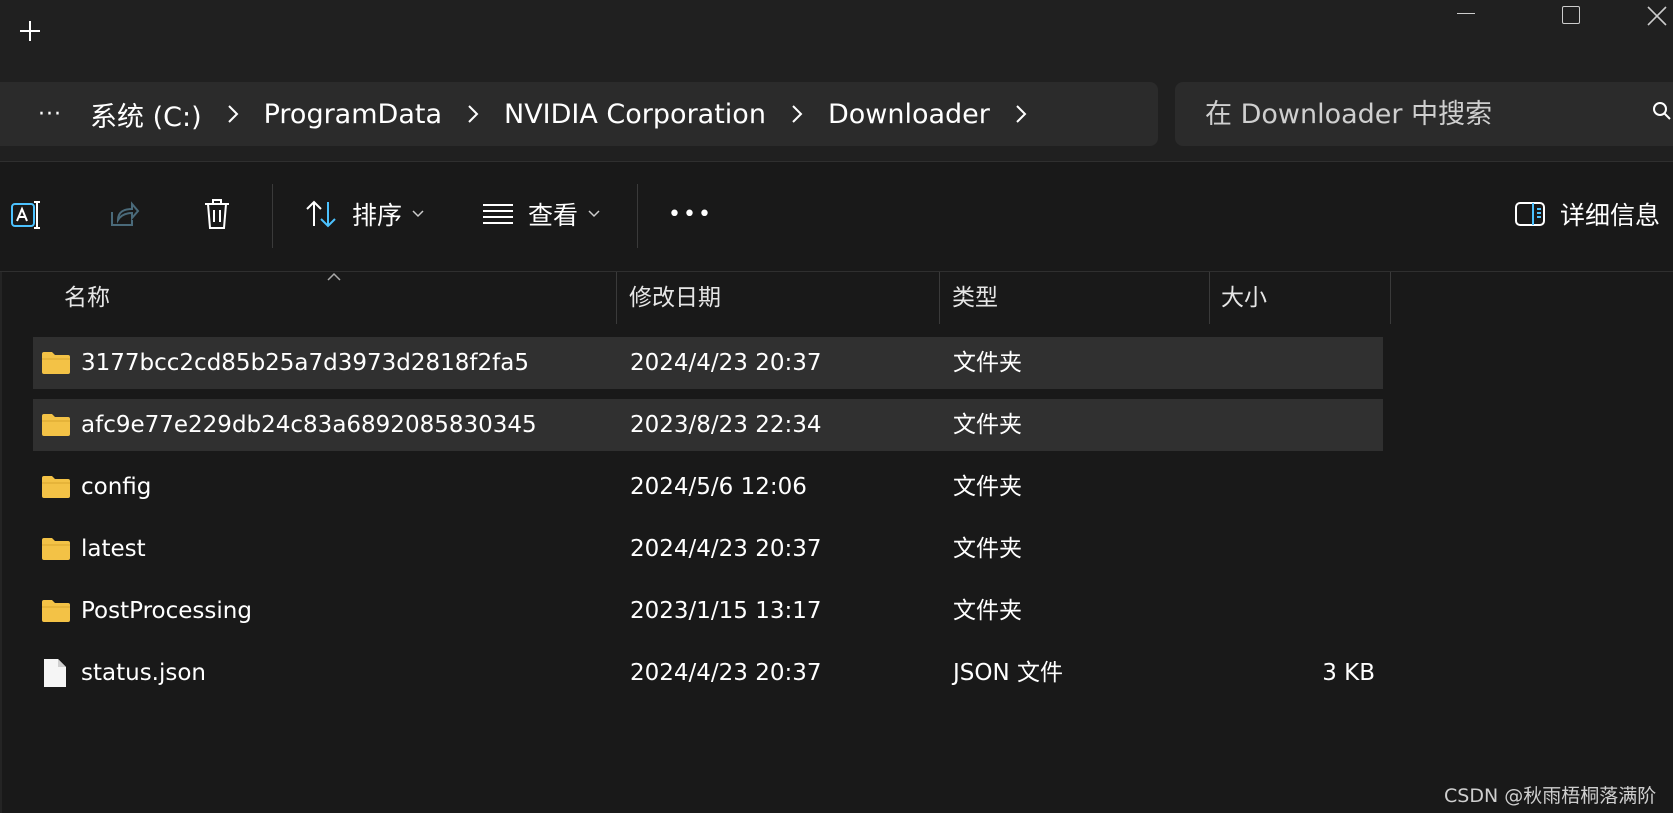  I want to click on breadcrumb-more-button: ···, so click(50, 114).